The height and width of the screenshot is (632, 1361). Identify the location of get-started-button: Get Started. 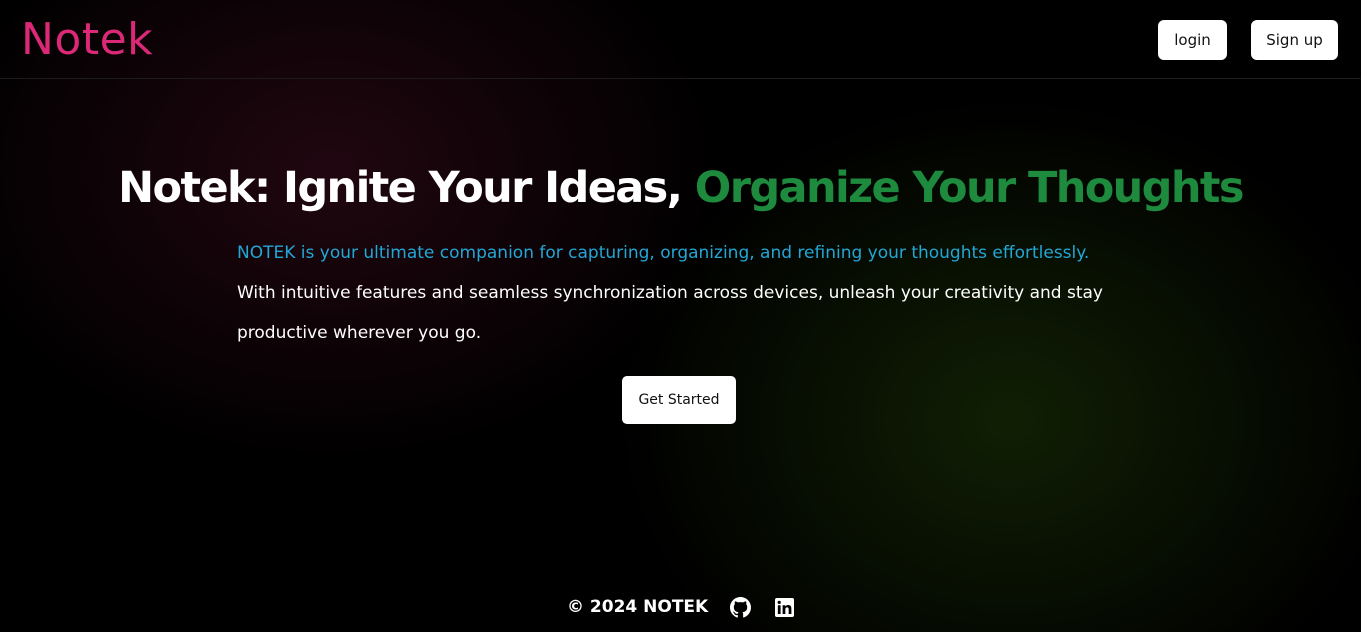
(679, 400).